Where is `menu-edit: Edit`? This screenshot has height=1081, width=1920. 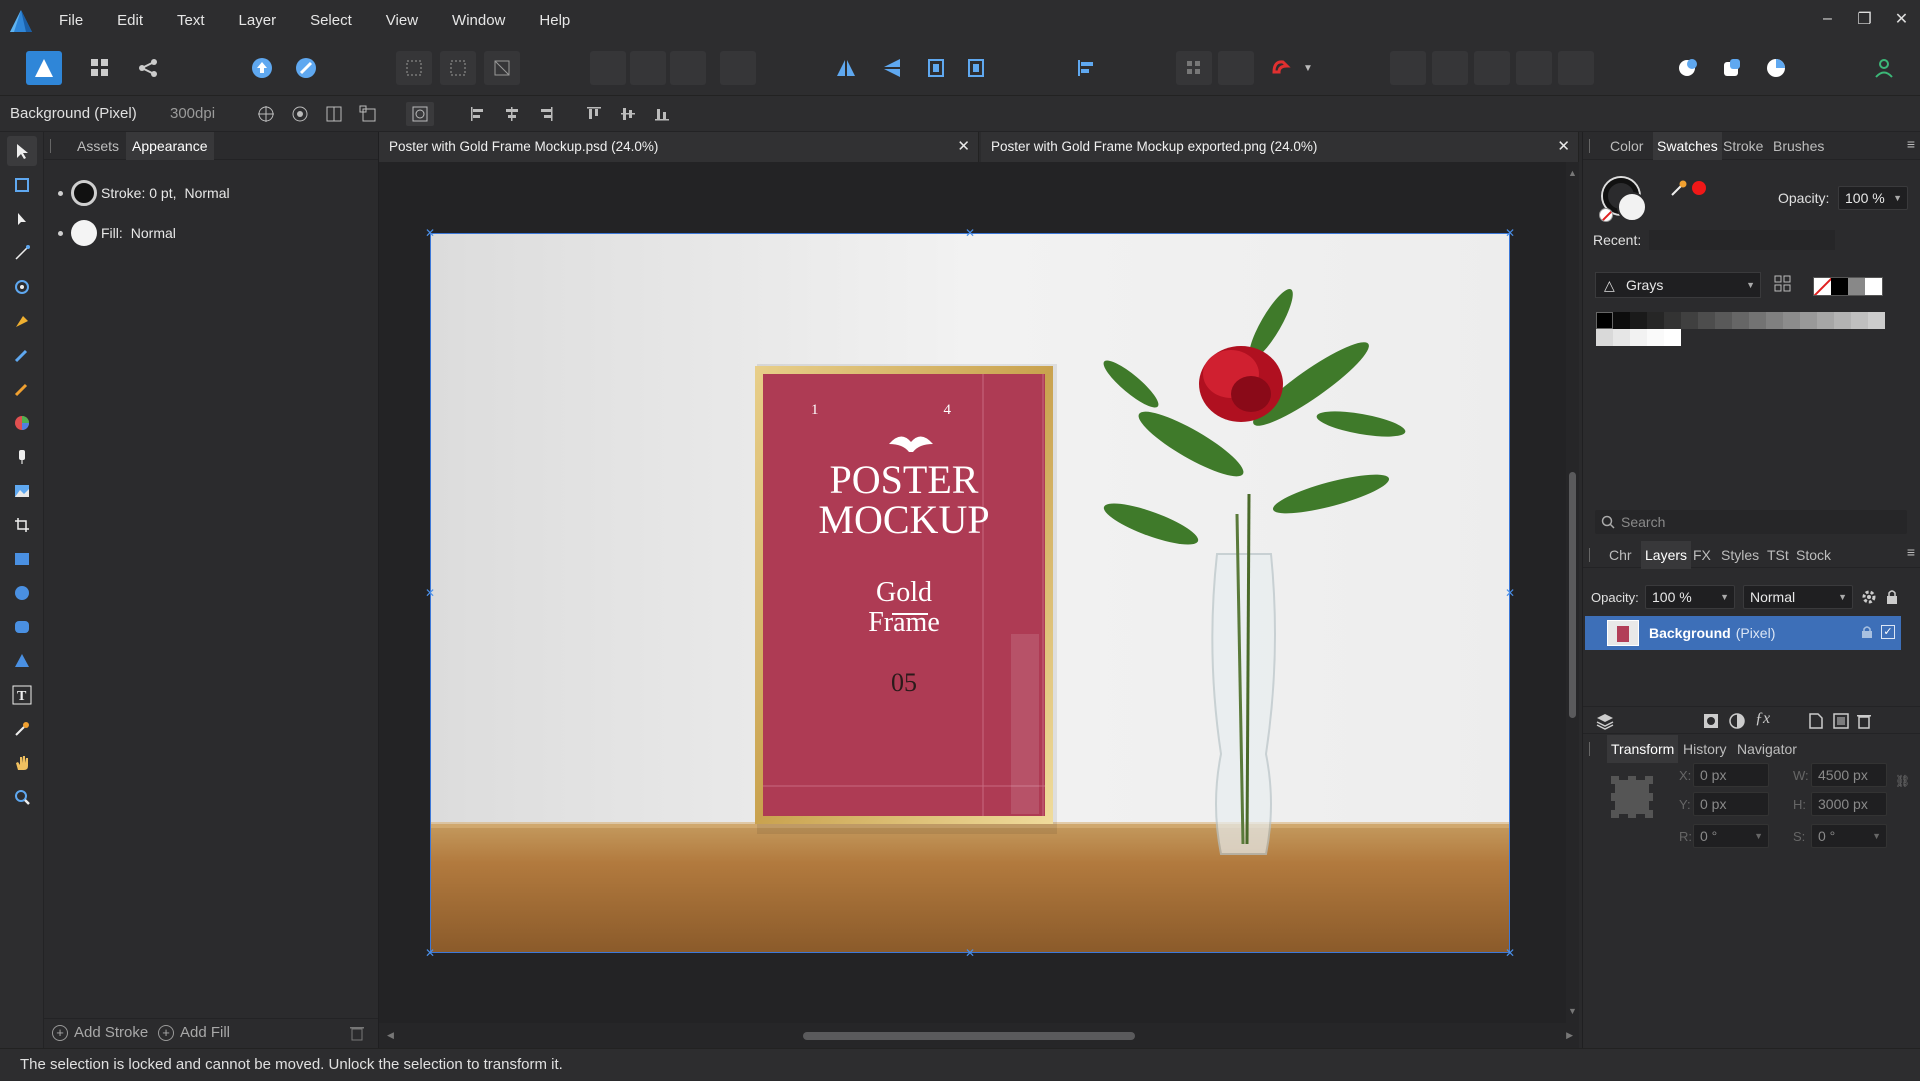
menu-edit: Edit is located at coordinates (130, 21).